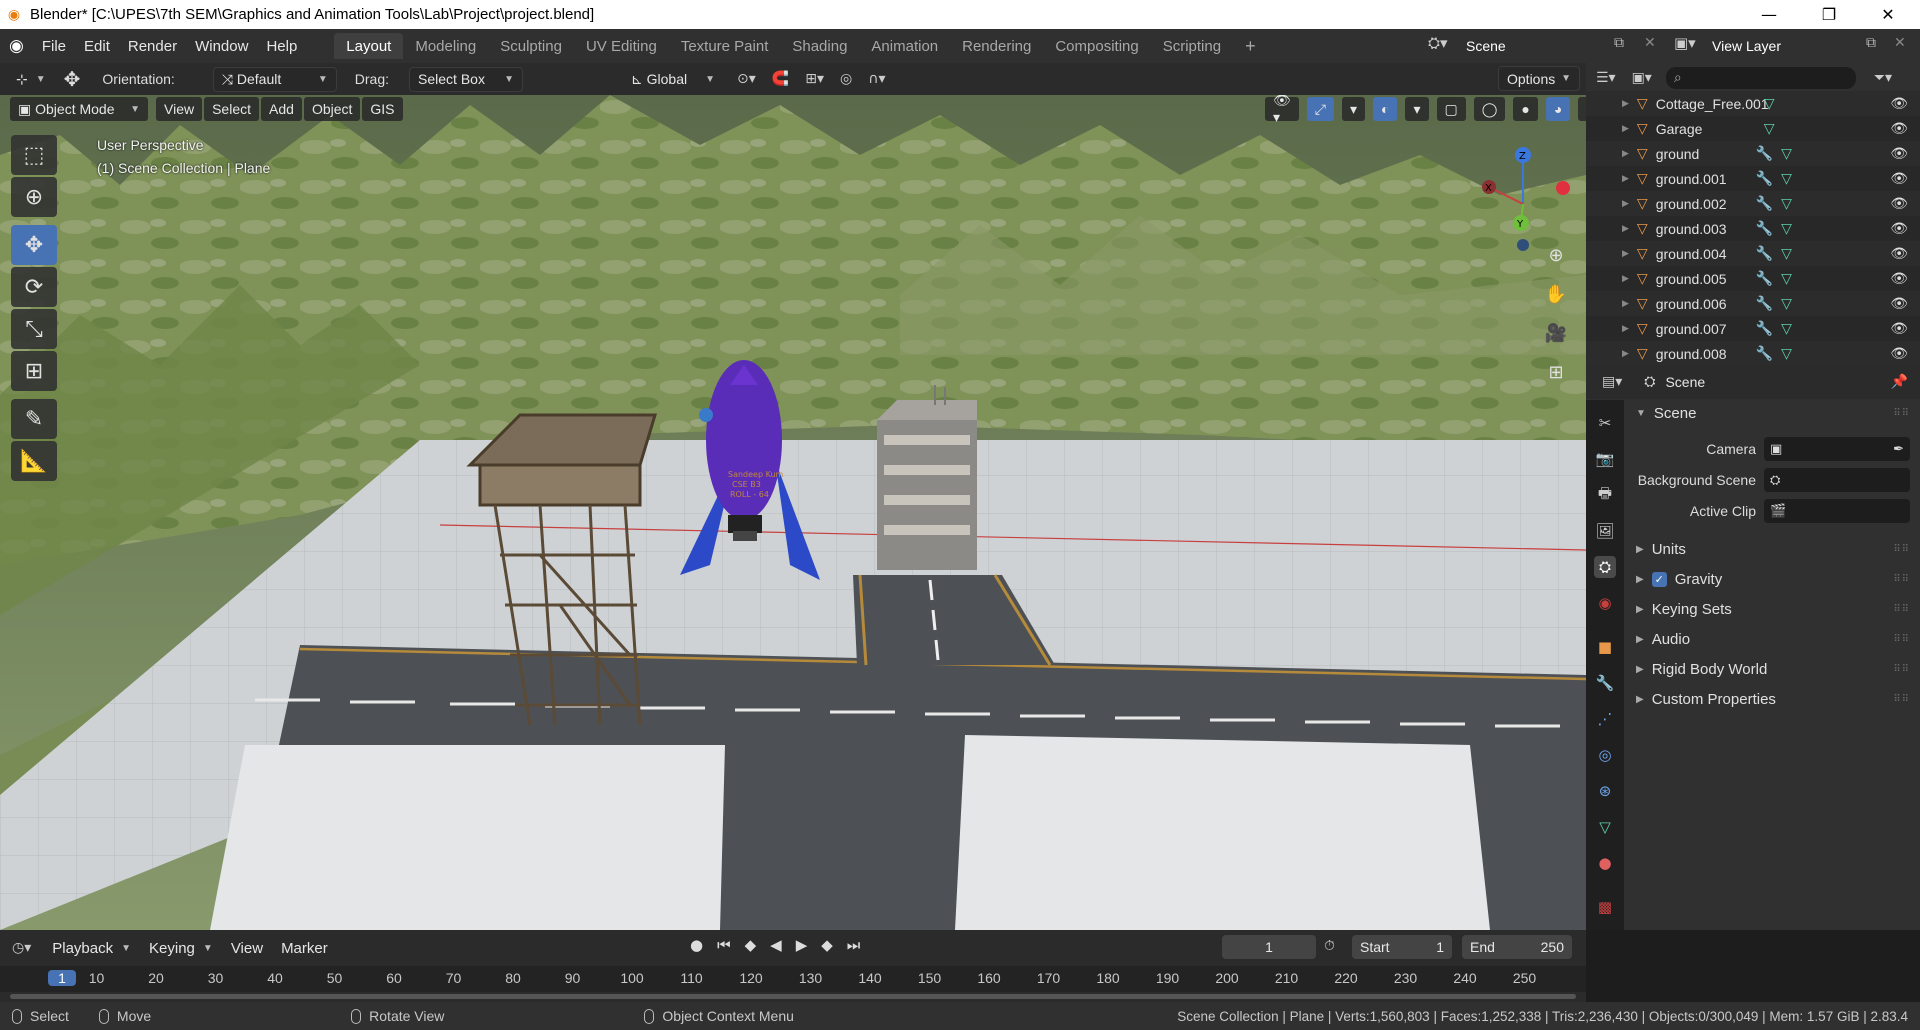 This screenshot has height=1030, width=1920. What do you see at coordinates (1385, 109) in the screenshot?
I see `overlay-toggle-icon: ◐` at bounding box center [1385, 109].